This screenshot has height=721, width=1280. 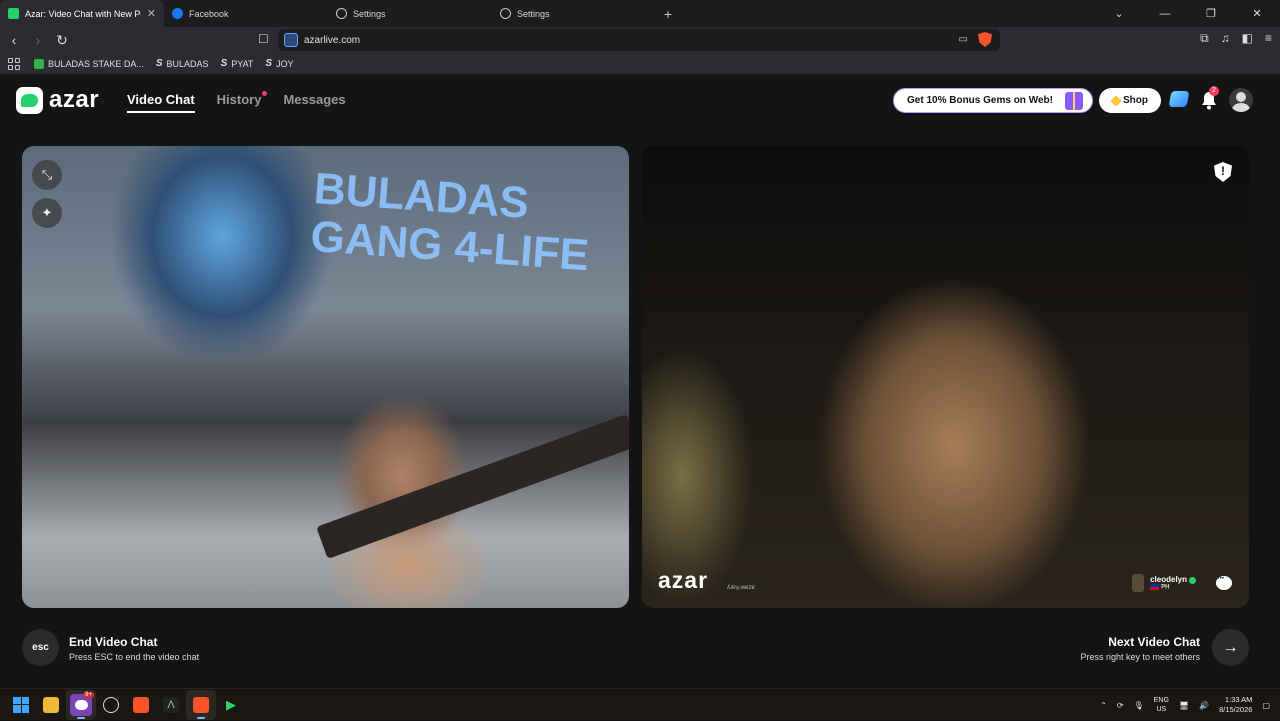 I want to click on region-text: US, so click(x=1161, y=709).